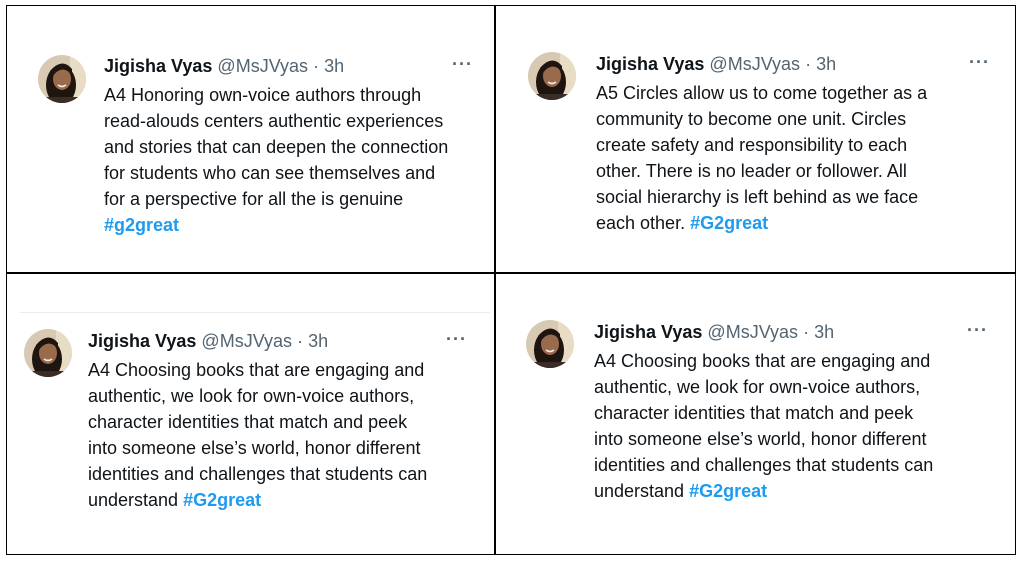  Describe the element at coordinates (643, 223) in the screenshot. I see `tweet-line: each other.` at that location.